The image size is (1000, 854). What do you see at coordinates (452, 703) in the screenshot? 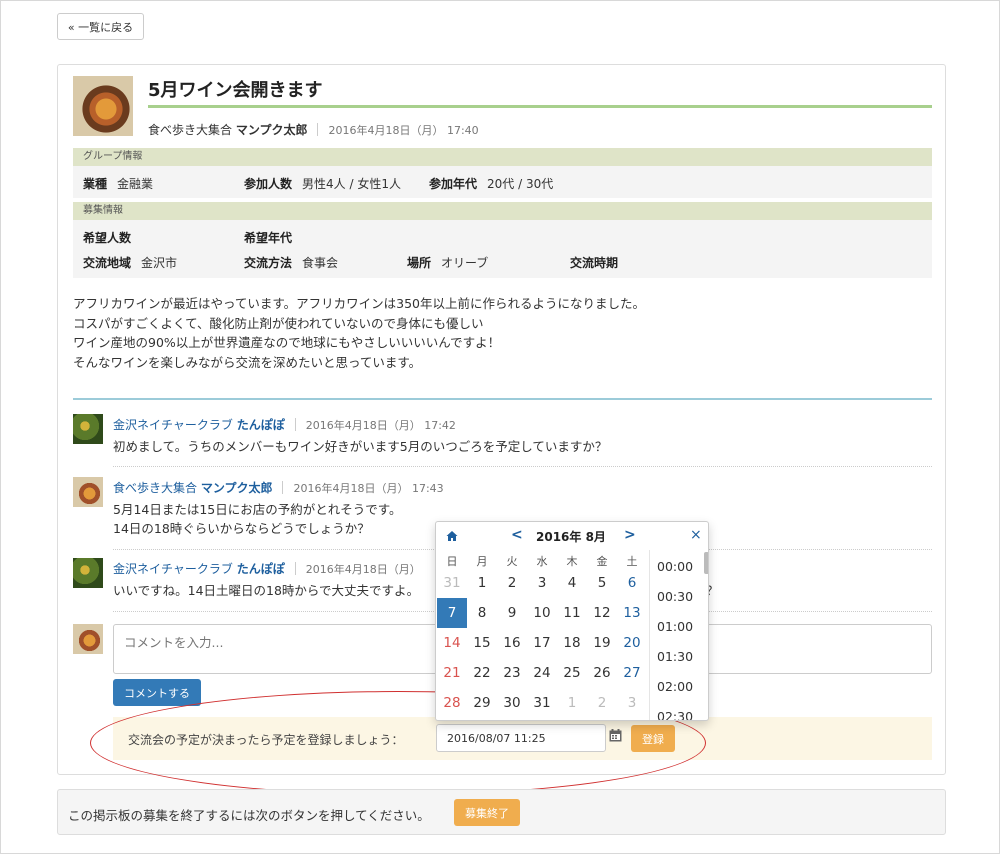
I see `calendar-day: 28` at bounding box center [452, 703].